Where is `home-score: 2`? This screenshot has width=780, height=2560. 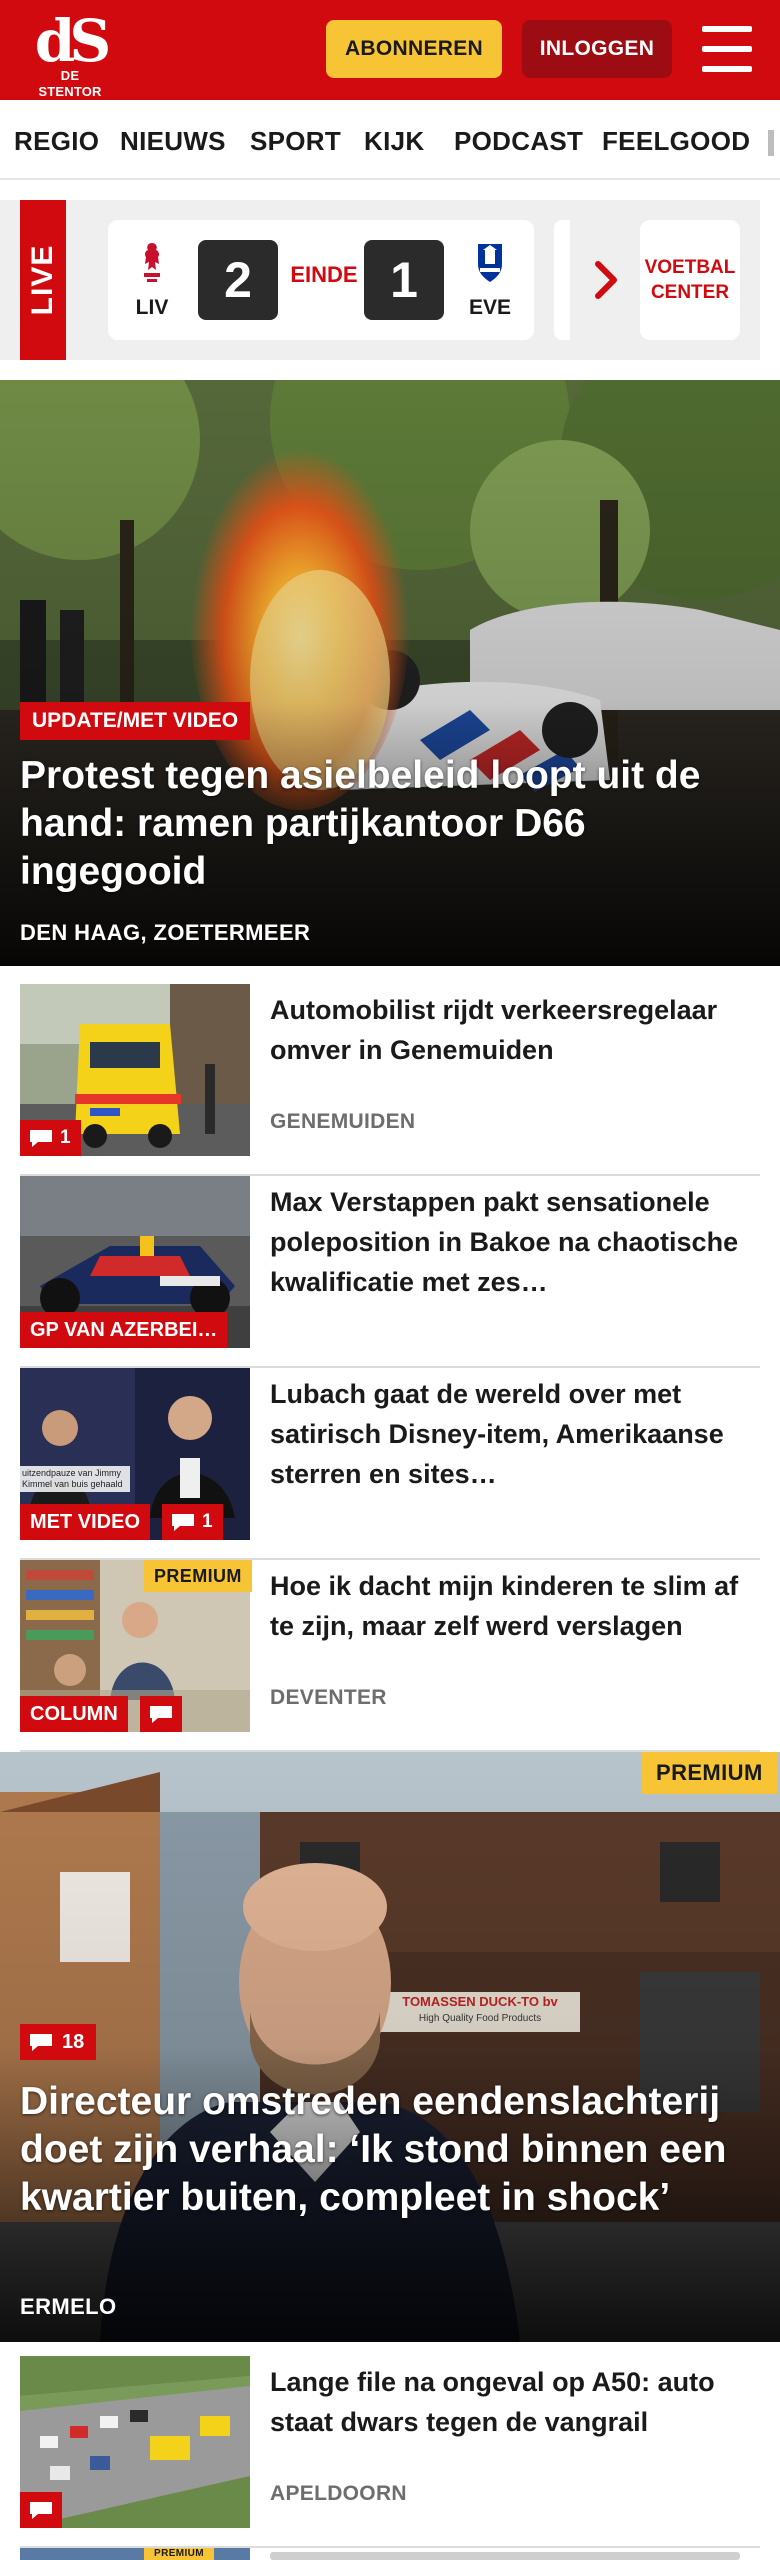
home-score: 2 is located at coordinates (238, 280).